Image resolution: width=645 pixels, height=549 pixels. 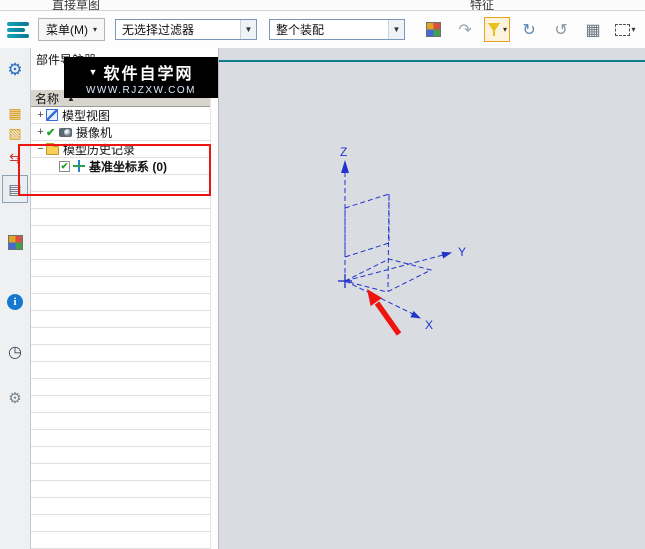 I want to click on tree-item-label: 摄像机, so click(x=94, y=132).